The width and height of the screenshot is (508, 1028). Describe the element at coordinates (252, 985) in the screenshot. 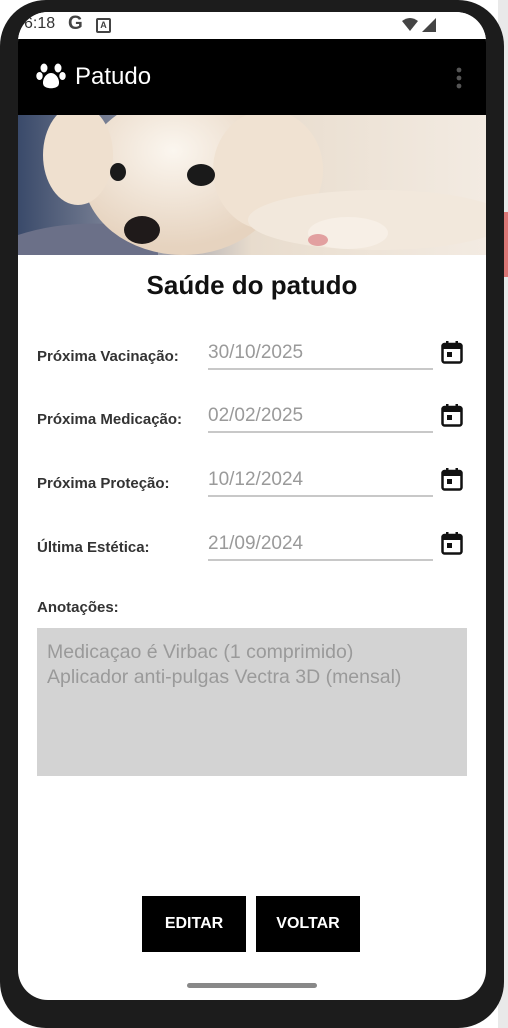

I see `home-indicator` at that location.